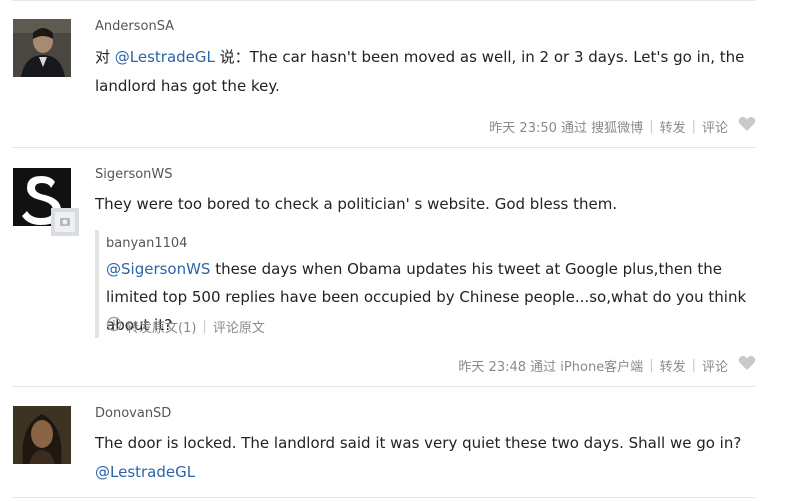 The width and height of the screenshot is (804, 501). I want to click on username: SigersonWS, so click(134, 174).